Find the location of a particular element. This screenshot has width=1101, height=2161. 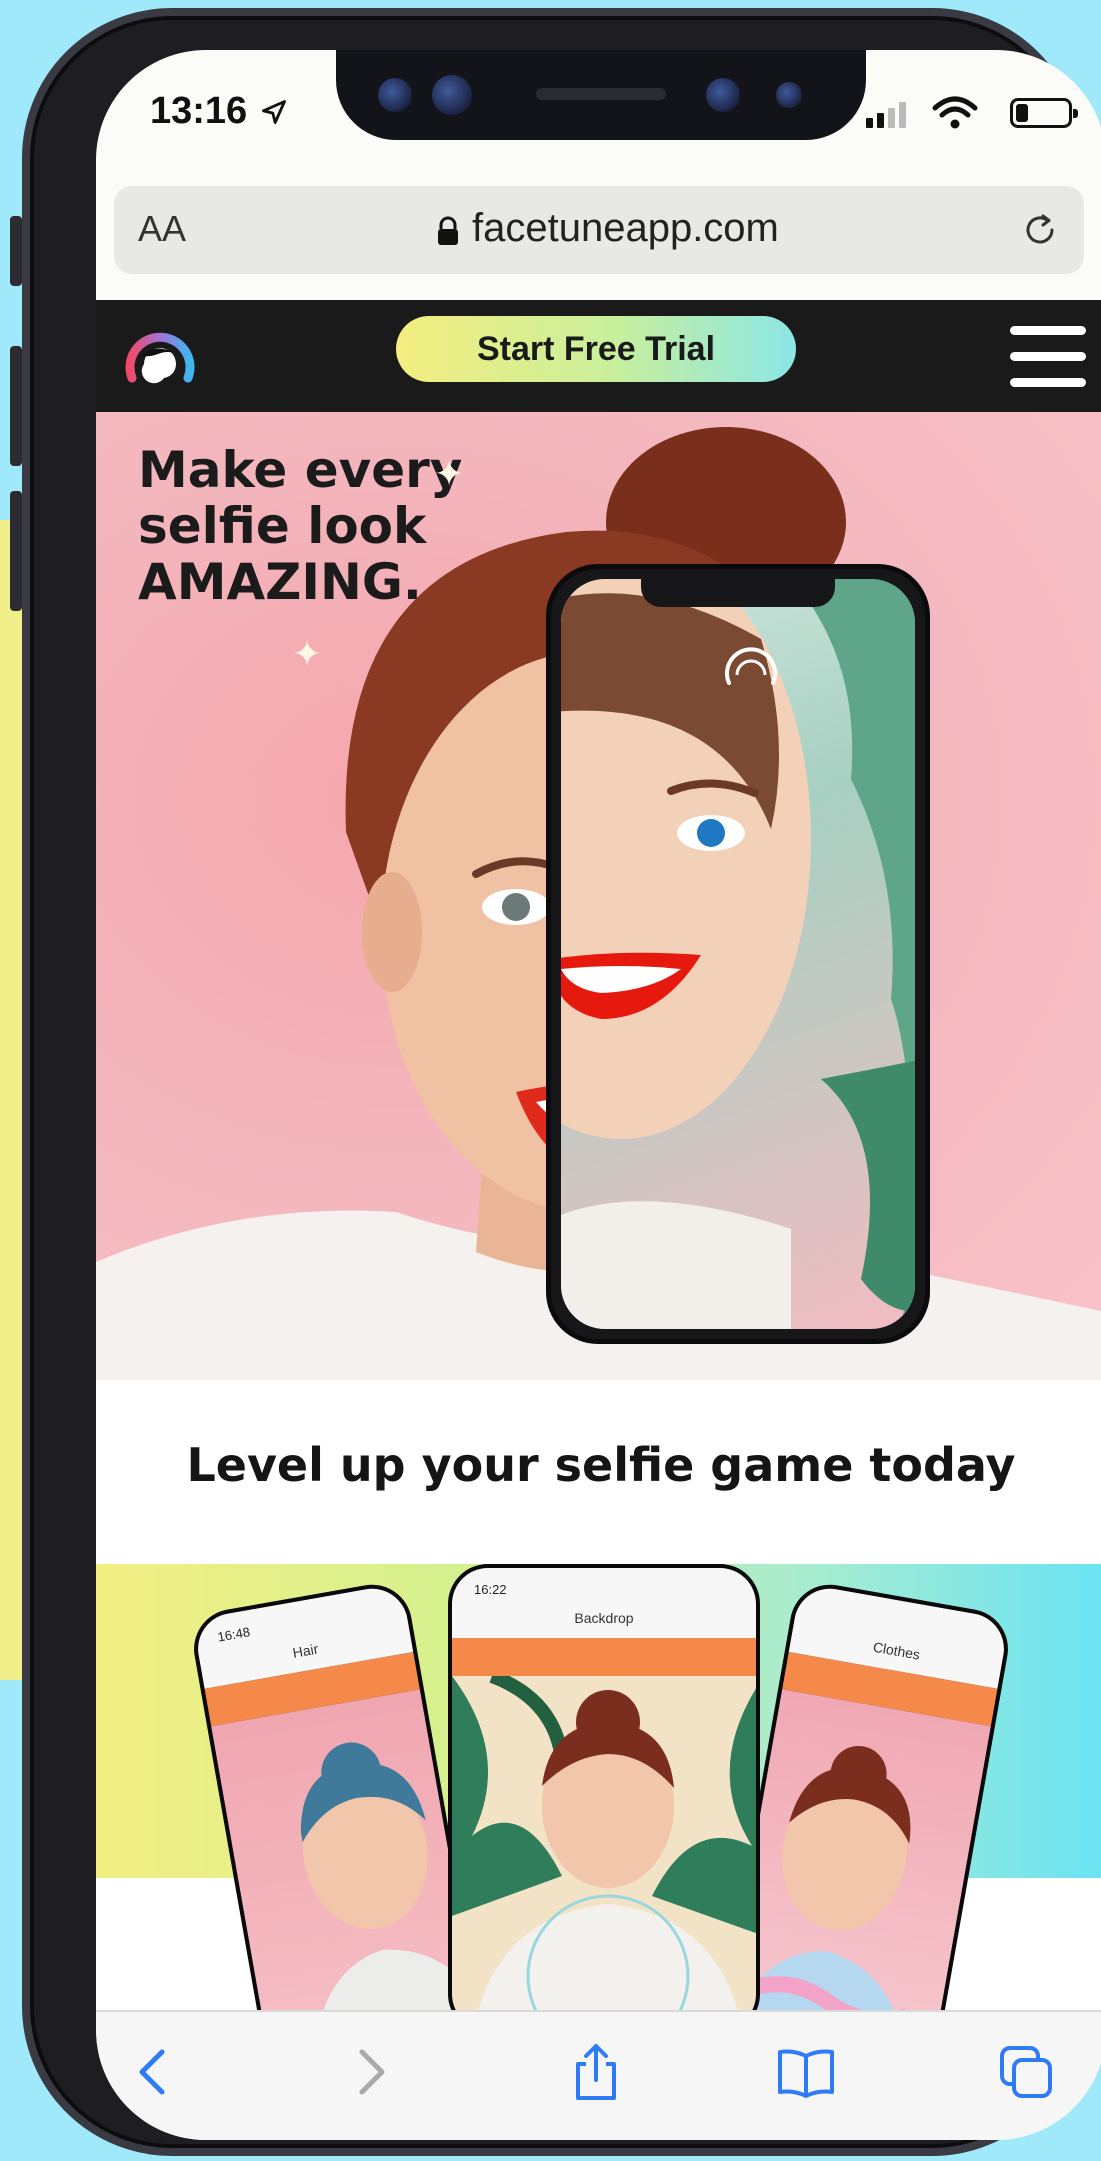

back-icon is located at coordinates (154, 2072).